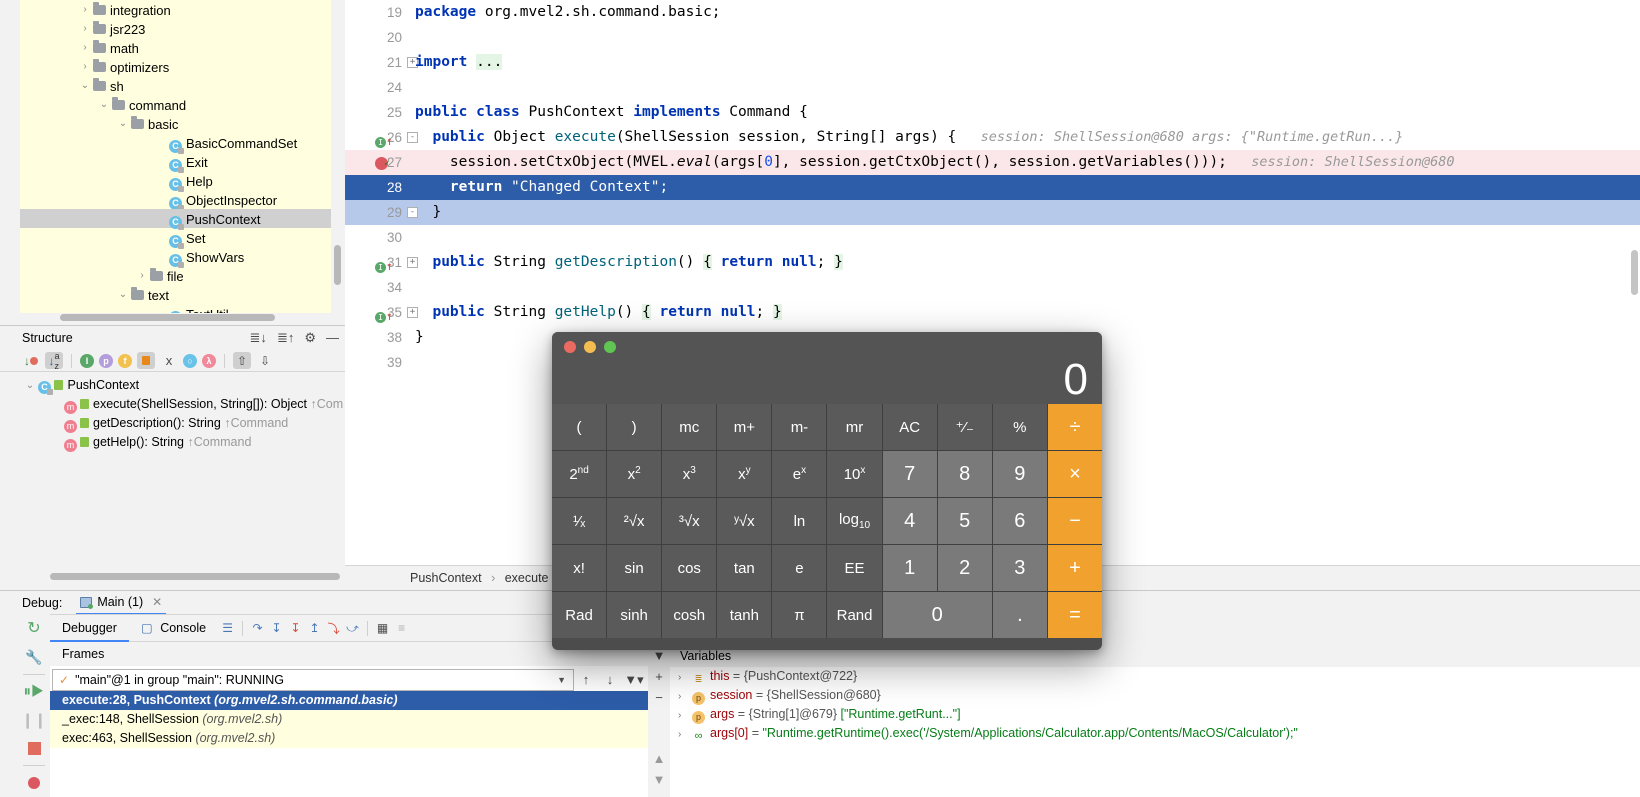 This screenshot has height=797, width=1640. What do you see at coordinates (634, 427) in the screenshot?
I see `calc-key-: )` at bounding box center [634, 427].